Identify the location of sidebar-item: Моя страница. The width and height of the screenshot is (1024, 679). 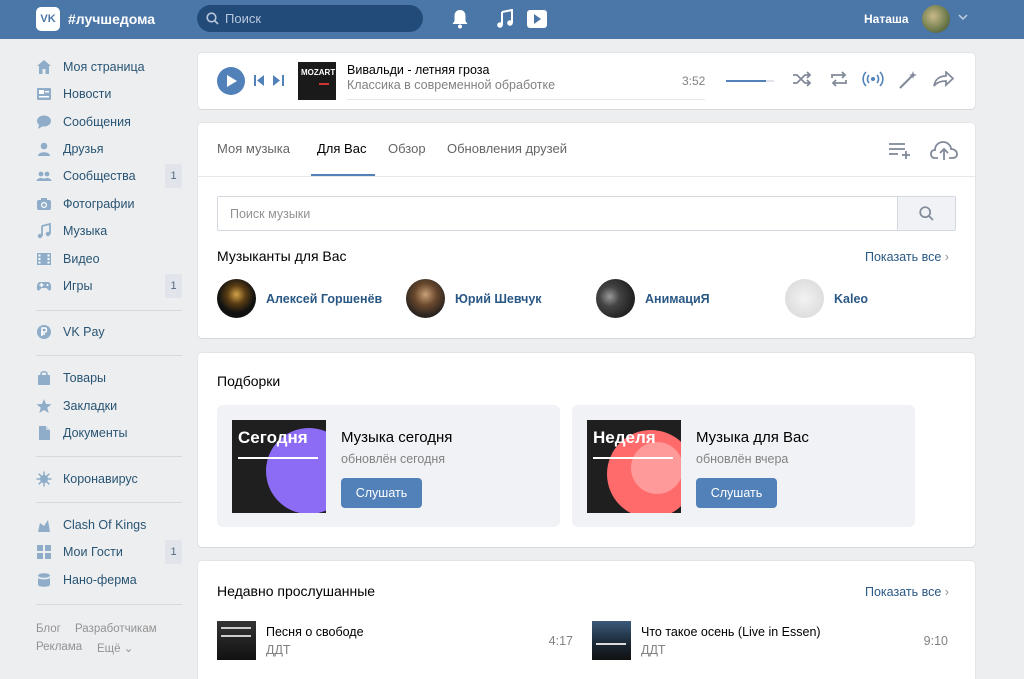
(109, 67).